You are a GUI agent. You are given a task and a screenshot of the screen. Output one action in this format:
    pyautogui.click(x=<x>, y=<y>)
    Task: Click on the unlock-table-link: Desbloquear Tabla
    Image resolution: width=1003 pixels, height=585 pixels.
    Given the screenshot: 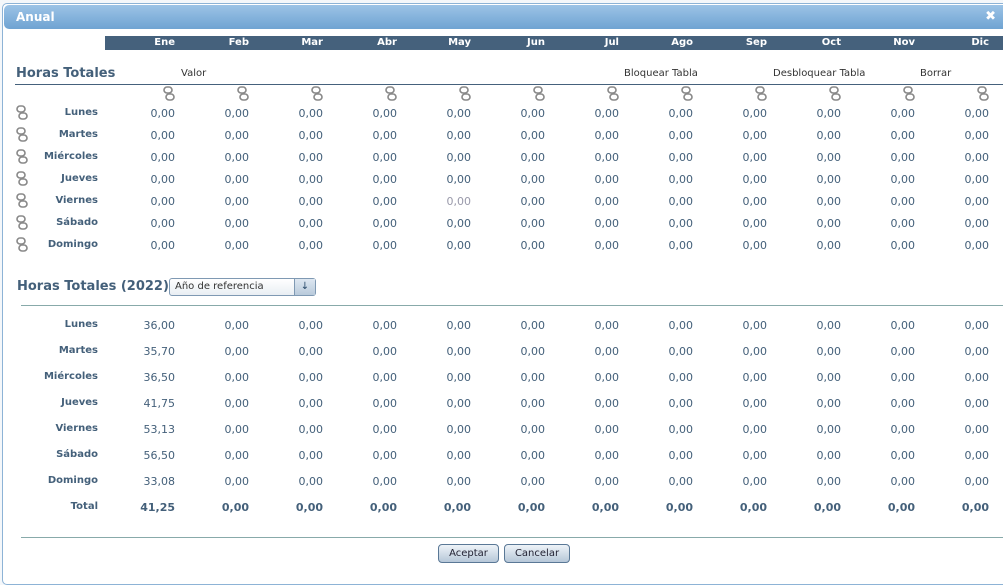 What is the action you would take?
    pyautogui.click(x=819, y=73)
    